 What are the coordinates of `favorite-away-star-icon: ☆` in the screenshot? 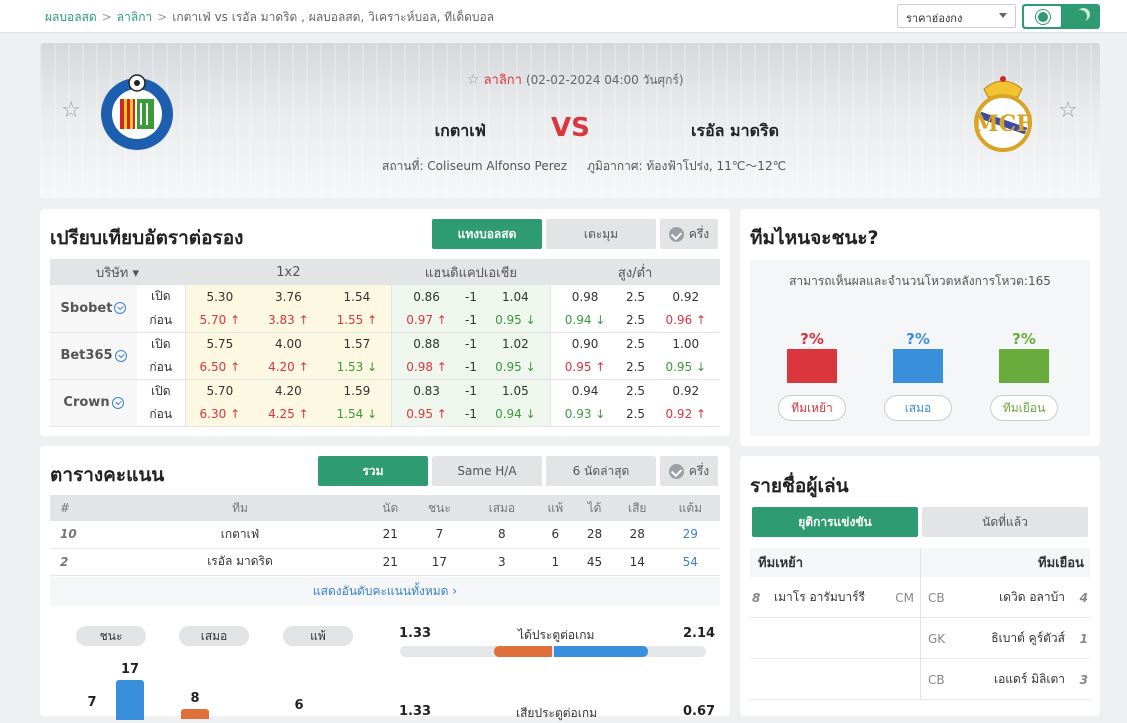 It's located at (1068, 111).